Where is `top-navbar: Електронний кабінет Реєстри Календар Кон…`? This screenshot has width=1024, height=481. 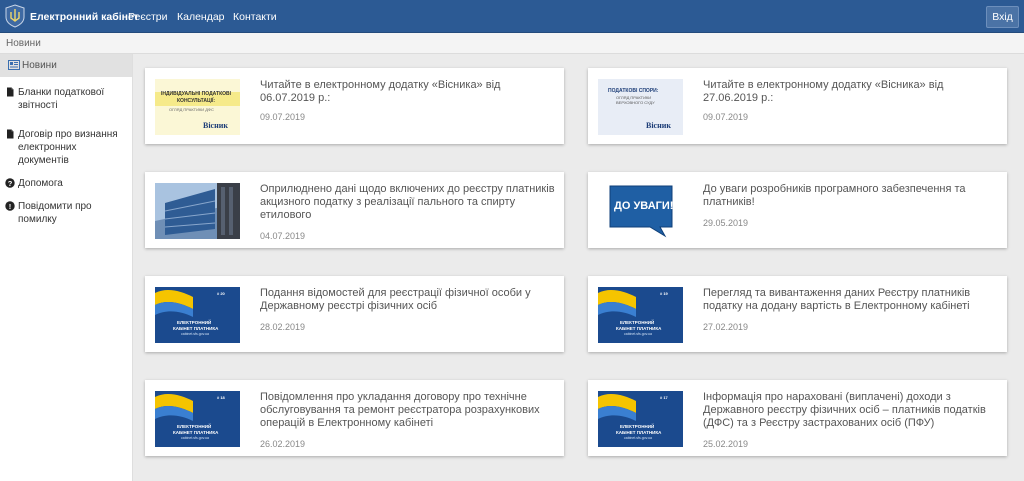 top-navbar: Електронний кабінет Реєстри Календар Кон… is located at coordinates (512, 16).